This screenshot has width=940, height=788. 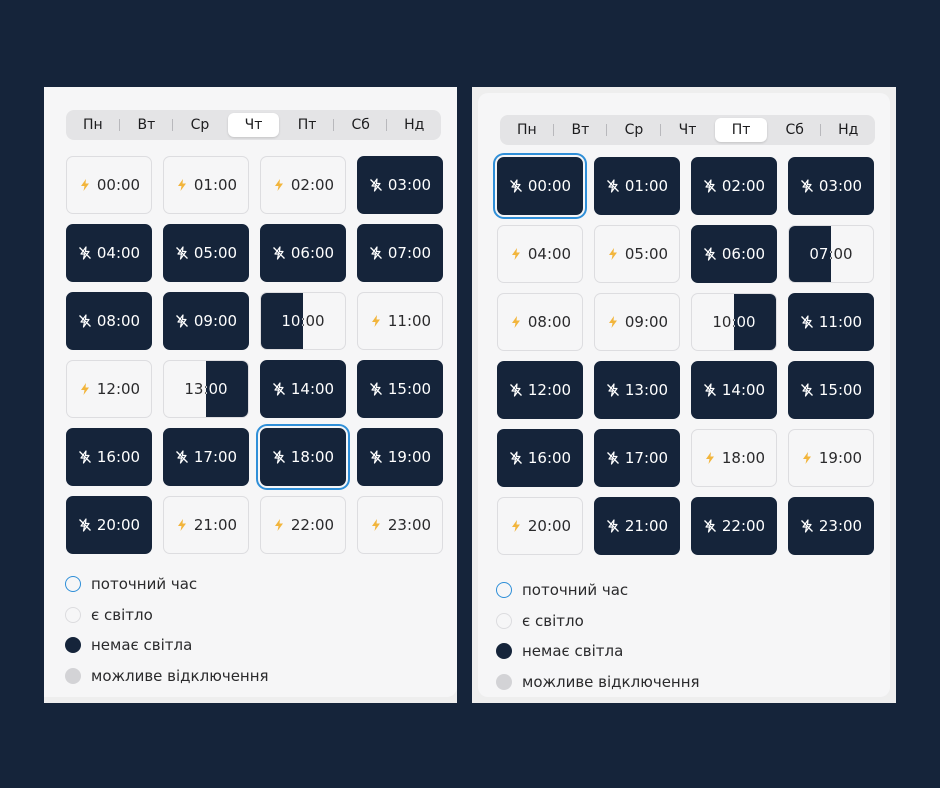 What do you see at coordinates (215, 253) in the screenshot?
I see `hour-label: 05:00` at bounding box center [215, 253].